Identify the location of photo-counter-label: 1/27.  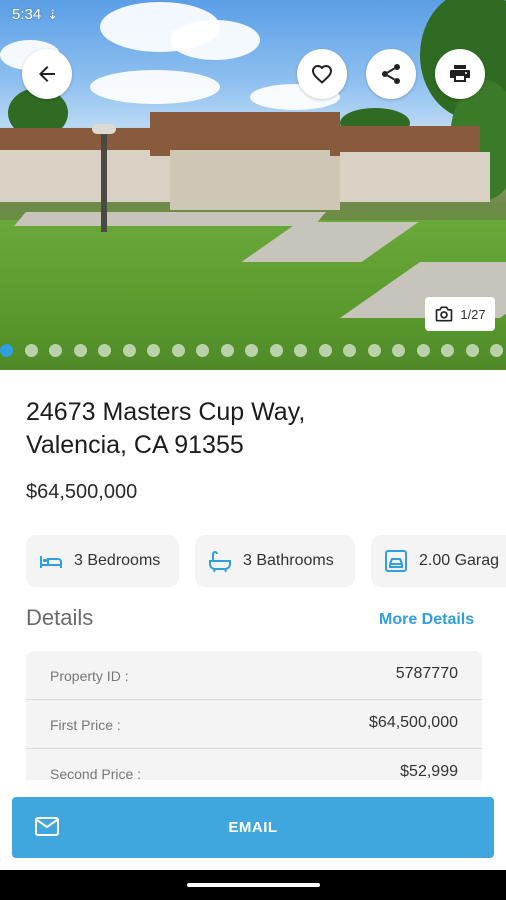
(473, 314).